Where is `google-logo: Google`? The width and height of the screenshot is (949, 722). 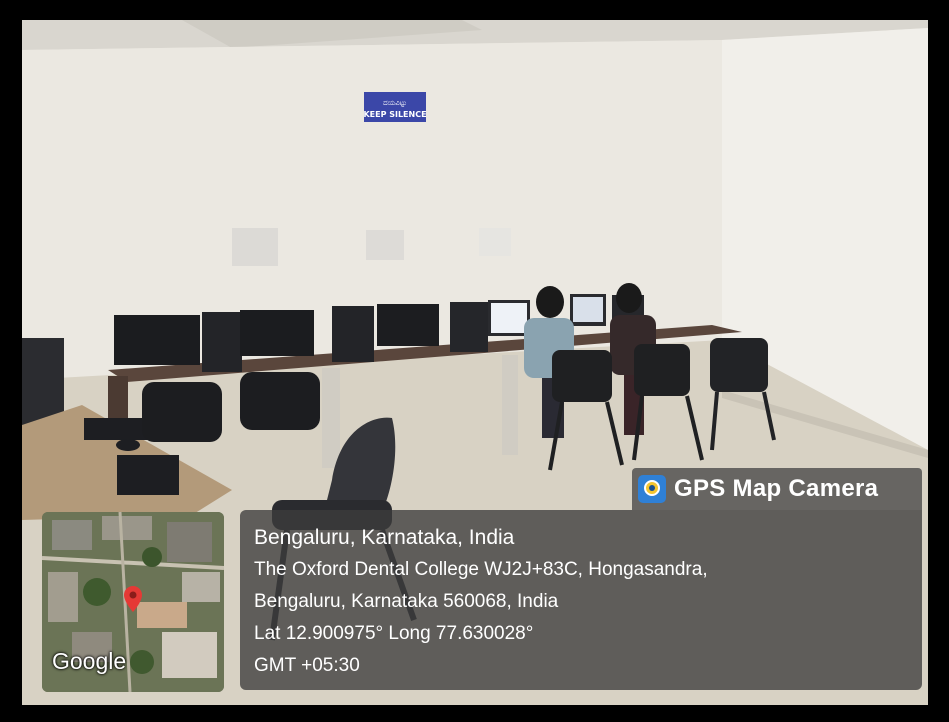 google-logo: Google is located at coordinates (89, 661).